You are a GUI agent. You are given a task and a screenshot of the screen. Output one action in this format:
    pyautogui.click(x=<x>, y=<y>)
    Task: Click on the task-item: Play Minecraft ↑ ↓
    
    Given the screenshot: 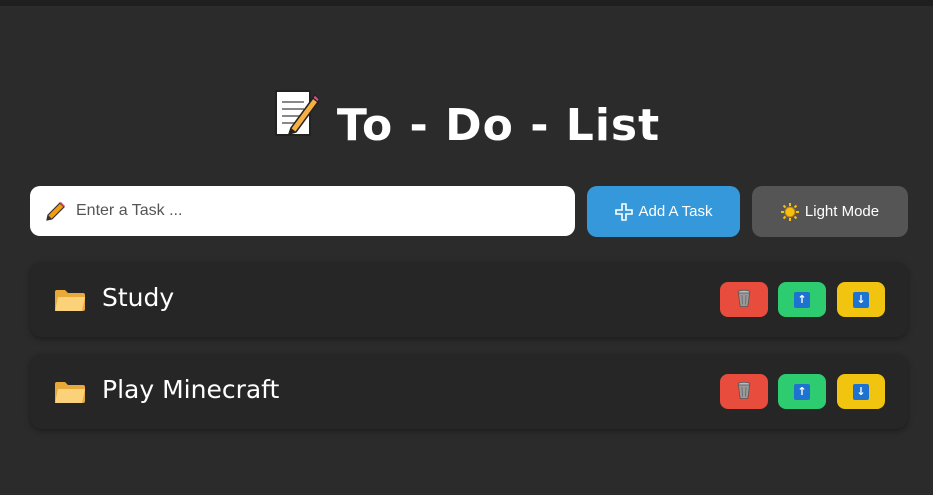 What is the action you would take?
    pyautogui.click(x=469, y=391)
    